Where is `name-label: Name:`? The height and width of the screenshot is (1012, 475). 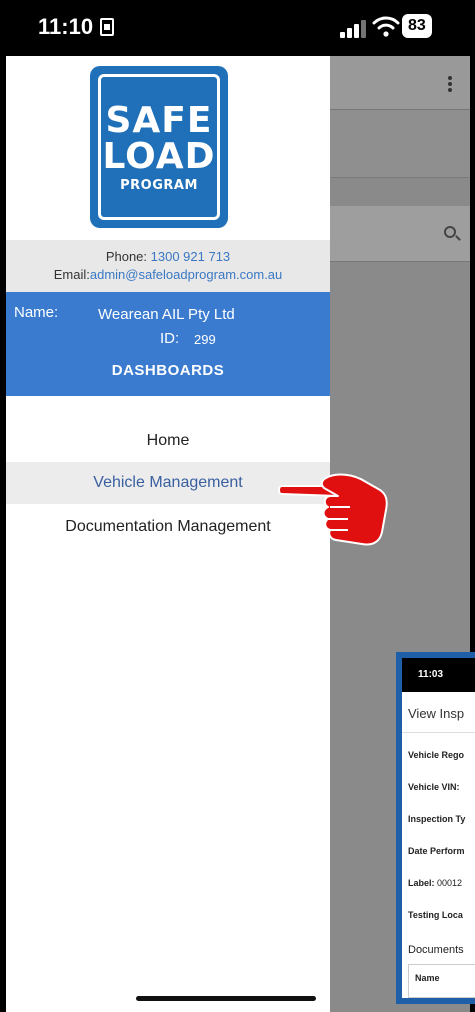 name-label: Name: is located at coordinates (36, 312).